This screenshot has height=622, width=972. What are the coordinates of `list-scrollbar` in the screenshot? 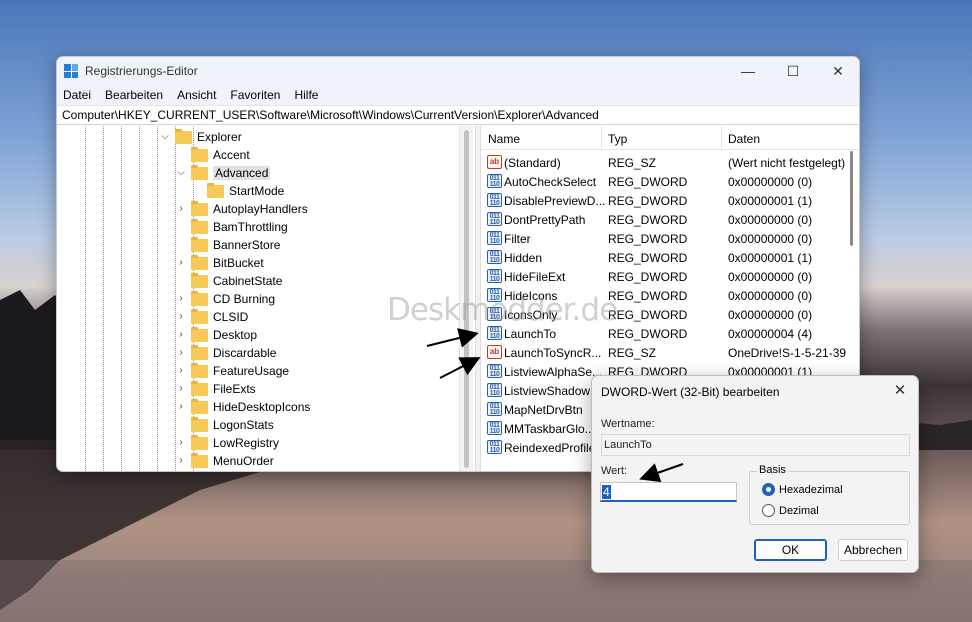 It's located at (851, 201).